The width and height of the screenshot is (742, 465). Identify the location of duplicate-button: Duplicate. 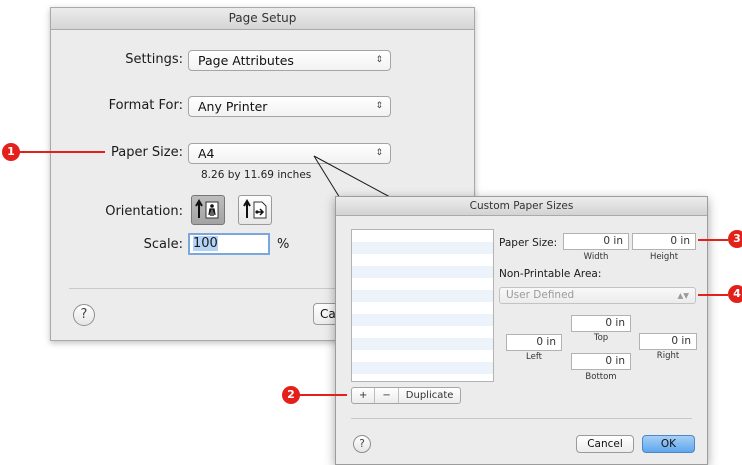
(430, 395).